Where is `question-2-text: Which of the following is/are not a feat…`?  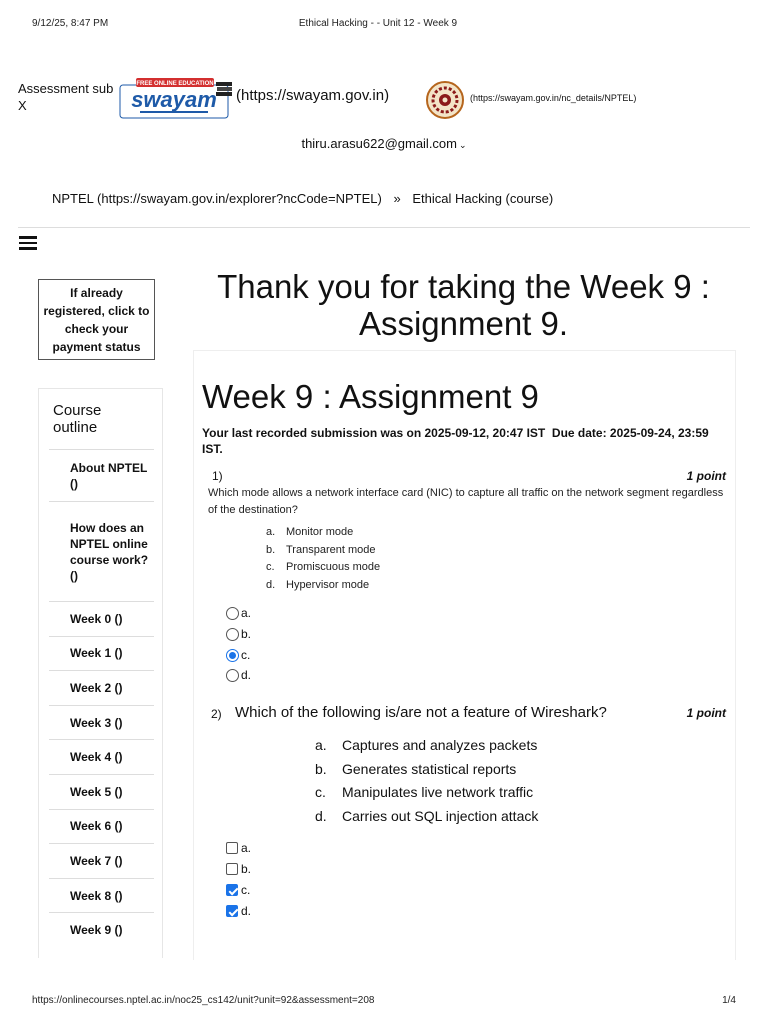 question-2-text: Which of the following is/are not a feat… is located at coordinates (421, 712).